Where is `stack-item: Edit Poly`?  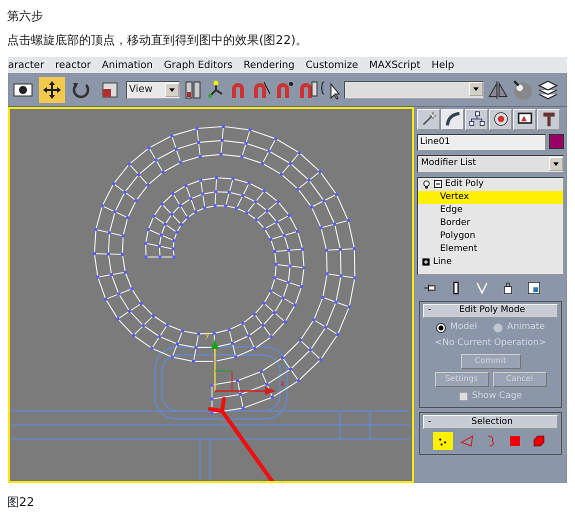 stack-item: Edit Poly is located at coordinates (490, 184).